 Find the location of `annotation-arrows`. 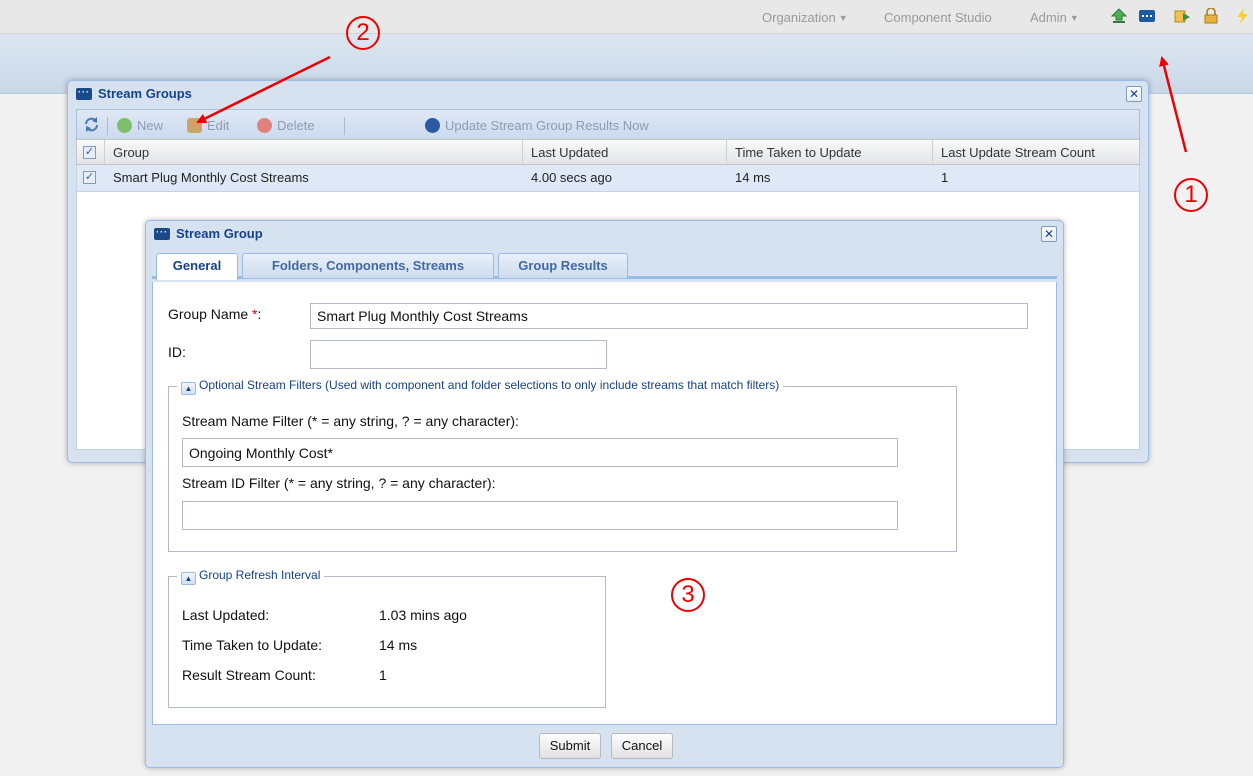

annotation-arrows is located at coordinates (692, 104).